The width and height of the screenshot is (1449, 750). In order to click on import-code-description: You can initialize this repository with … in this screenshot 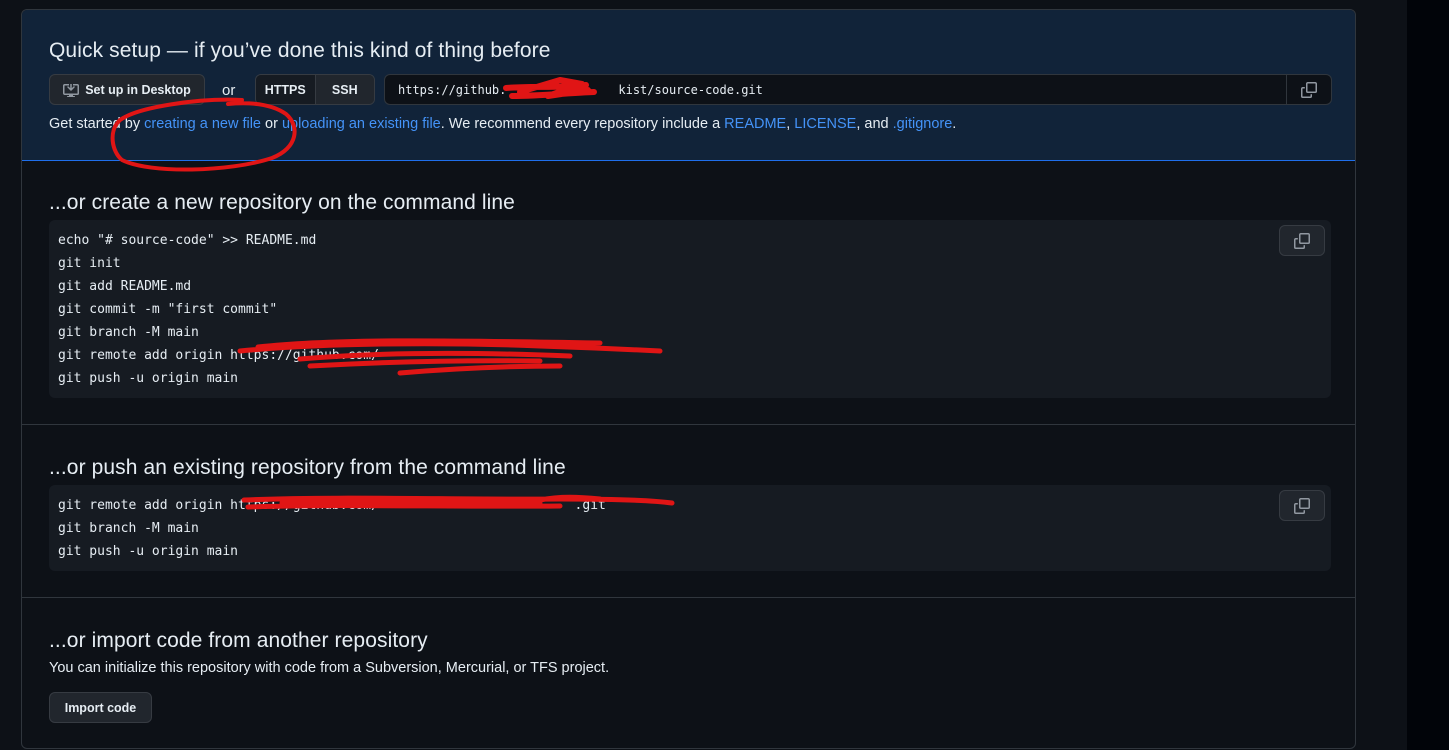, I will do `click(329, 668)`.